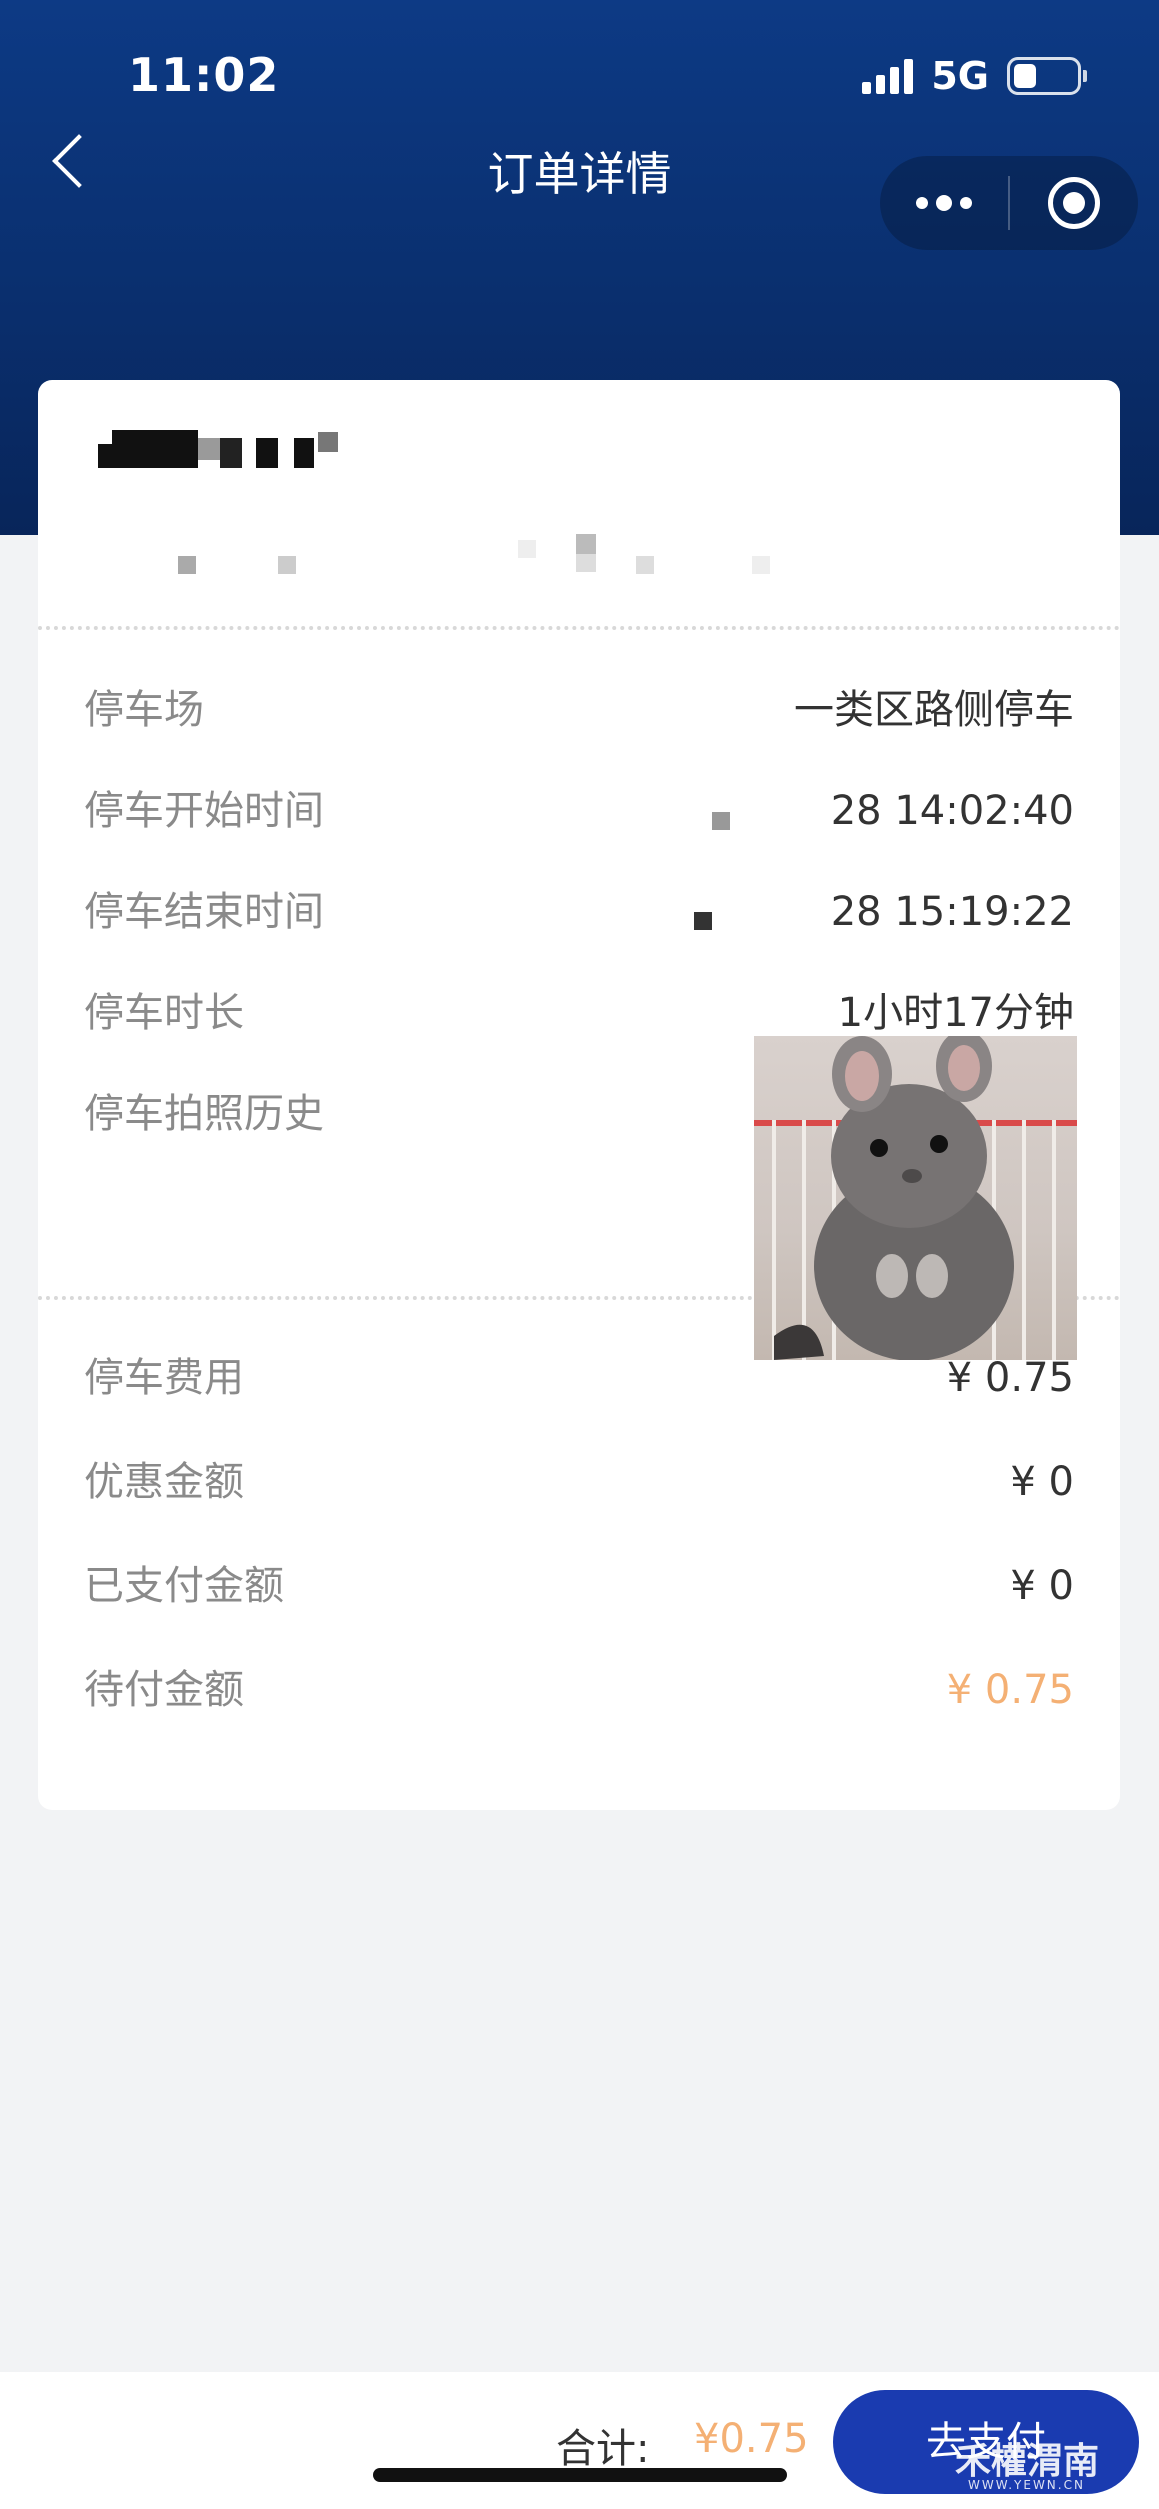 This screenshot has width=1159, height=2509. Describe the element at coordinates (164, 1482) in the screenshot. I see `row-label: 优惠金额` at that location.